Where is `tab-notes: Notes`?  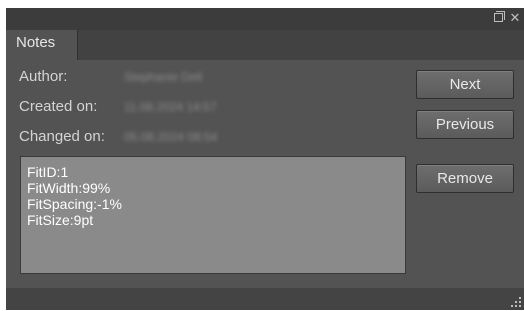 tab-notes: Notes is located at coordinates (42, 45).